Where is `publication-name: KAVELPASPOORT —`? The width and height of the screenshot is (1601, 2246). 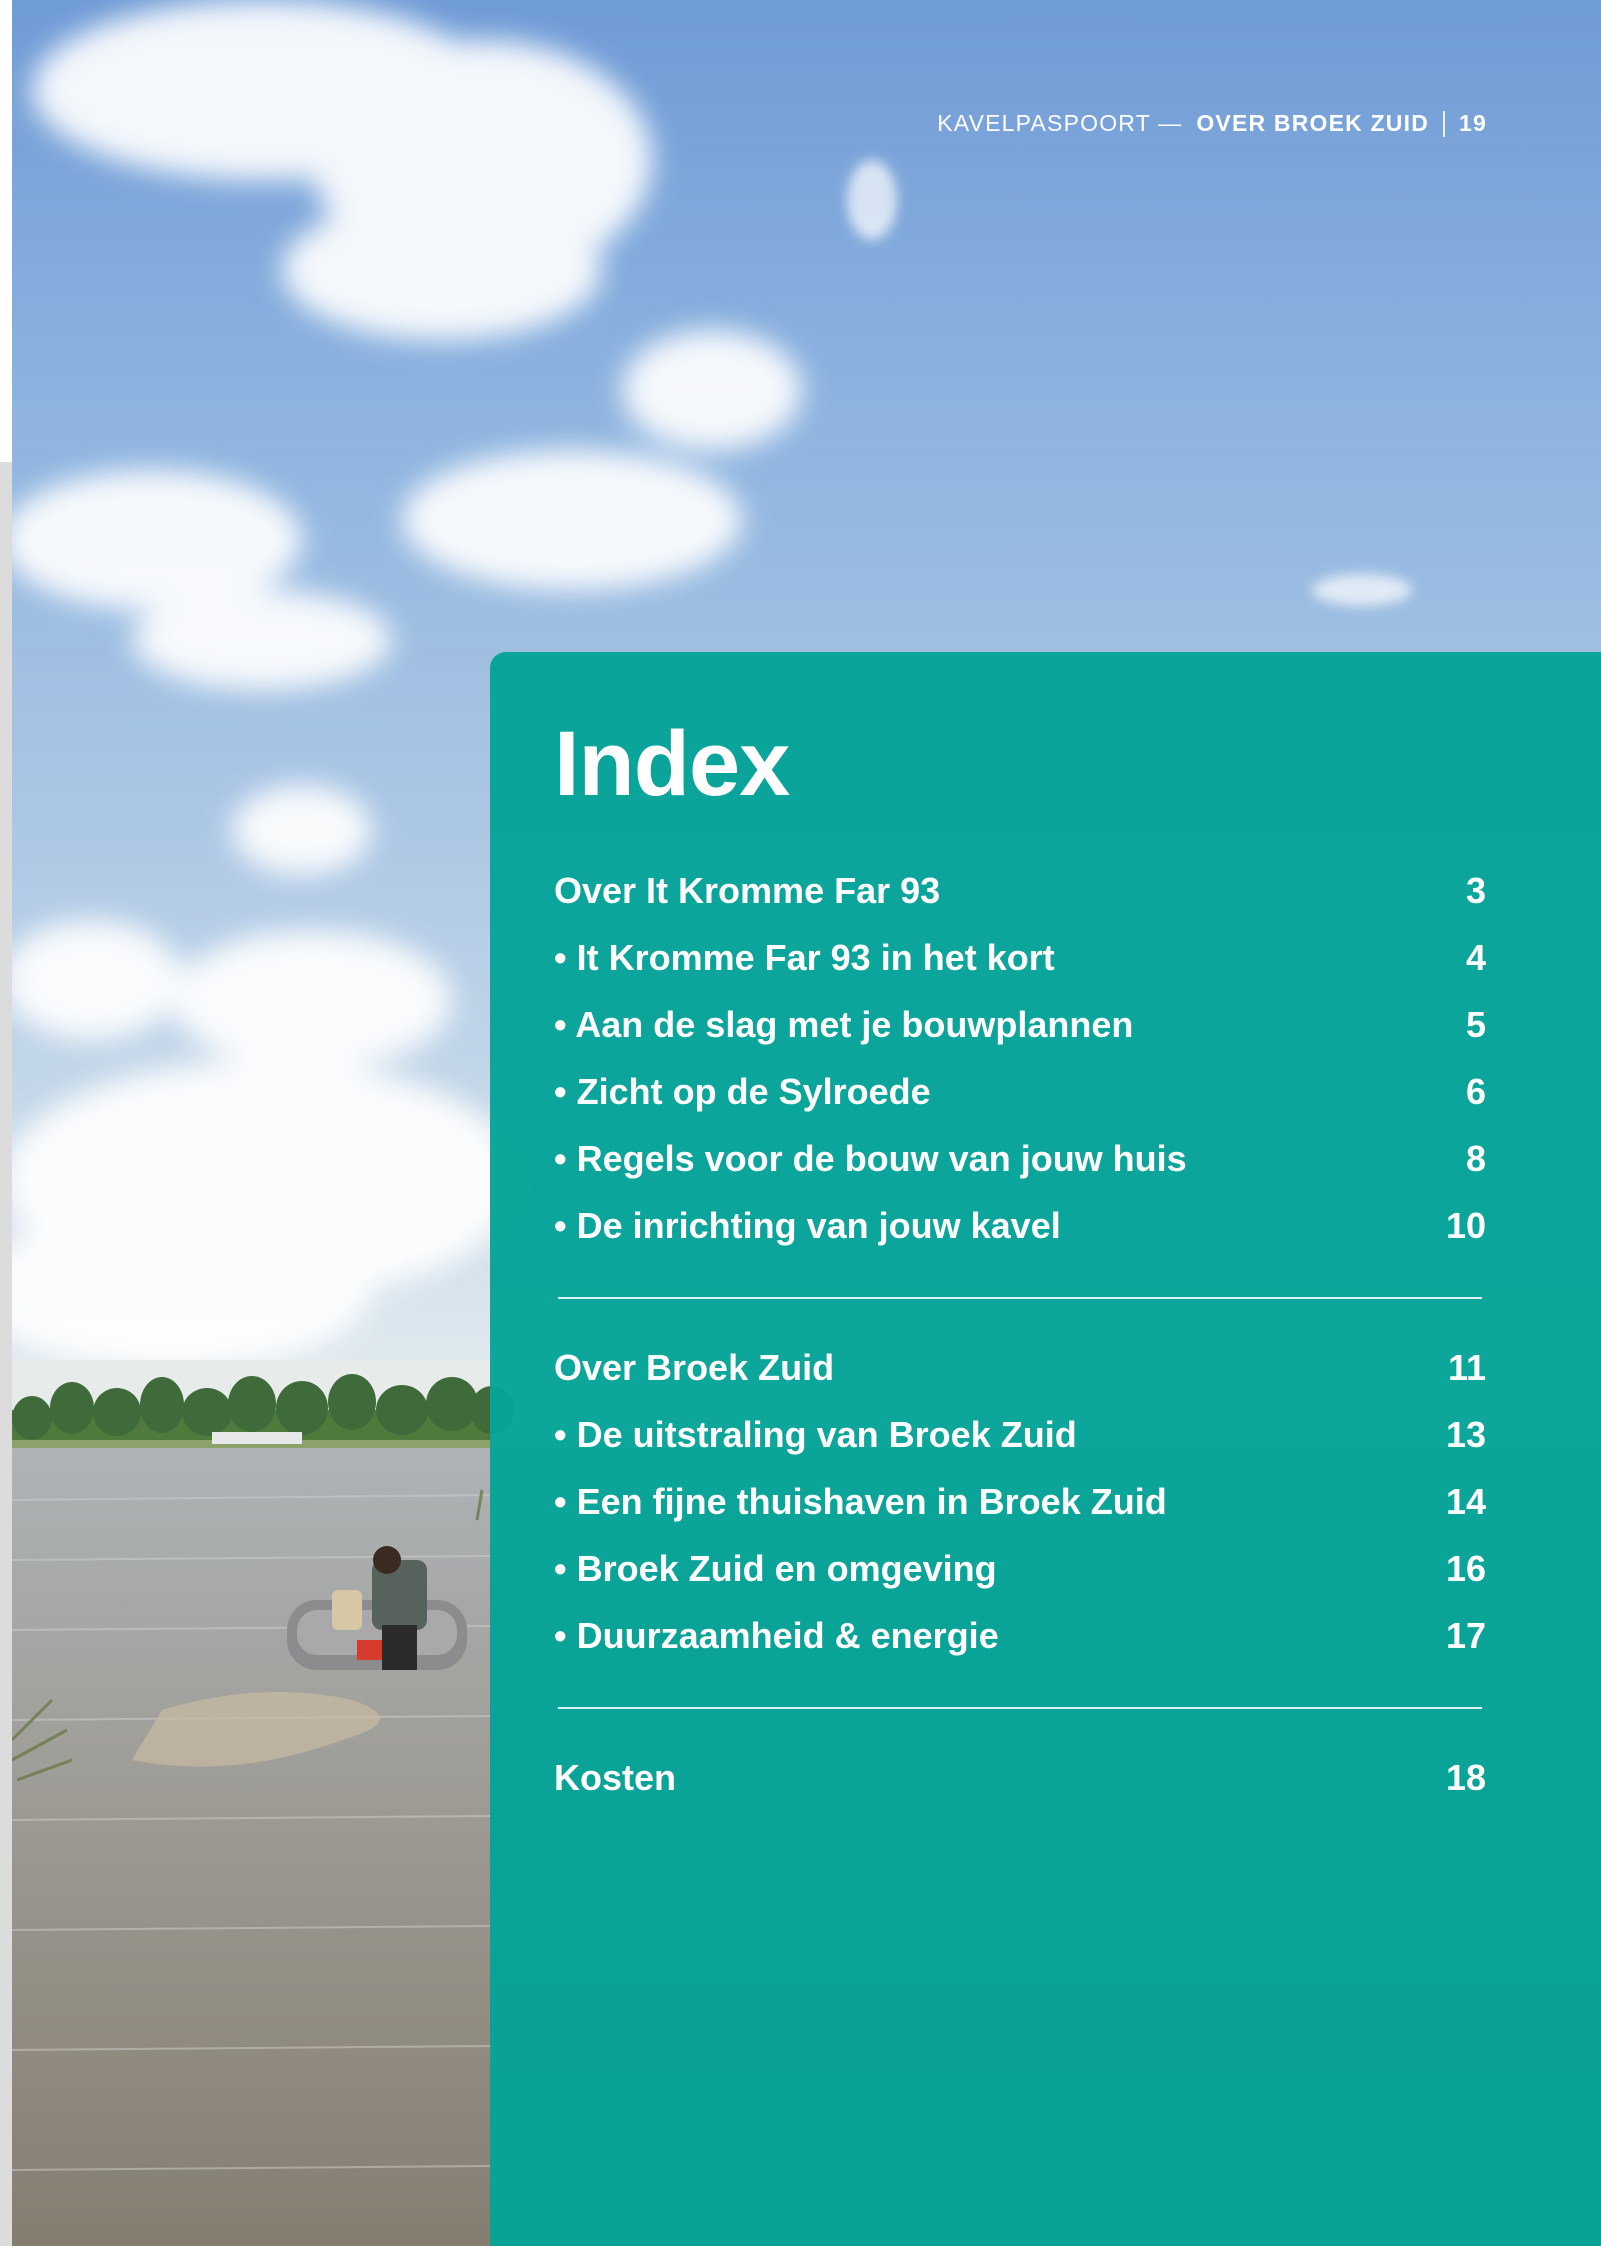 publication-name: KAVELPASPOORT — is located at coordinates (1060, 123).